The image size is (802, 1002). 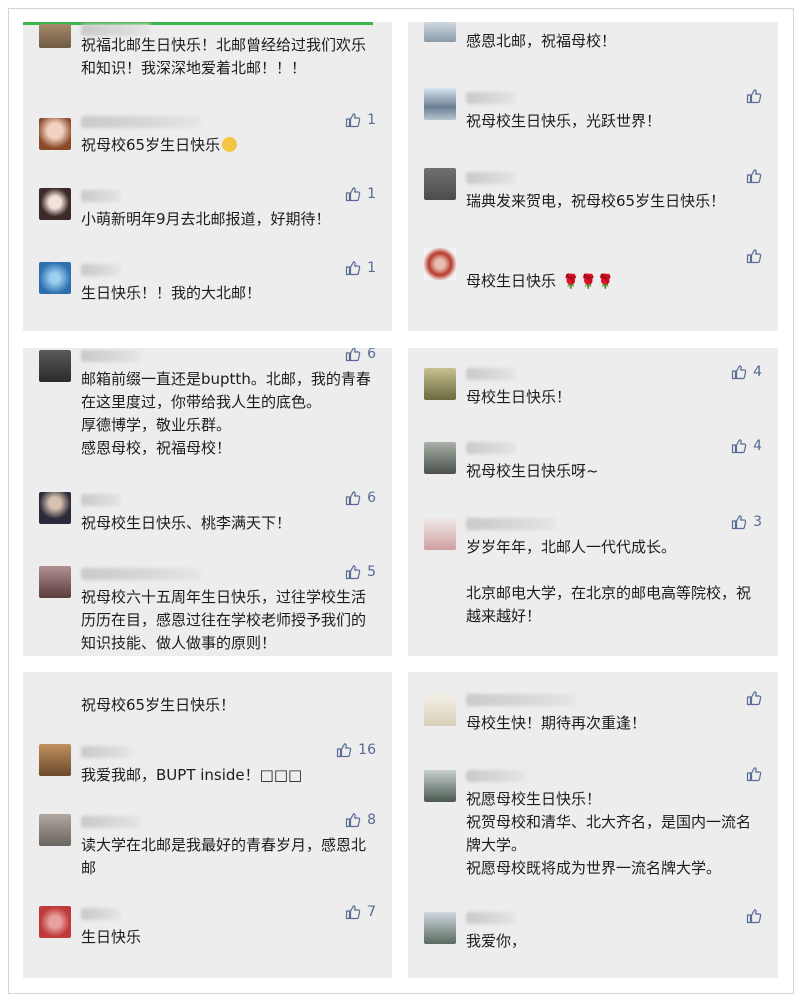 I want to click on emoji-icon, so click(x=230, y=144).